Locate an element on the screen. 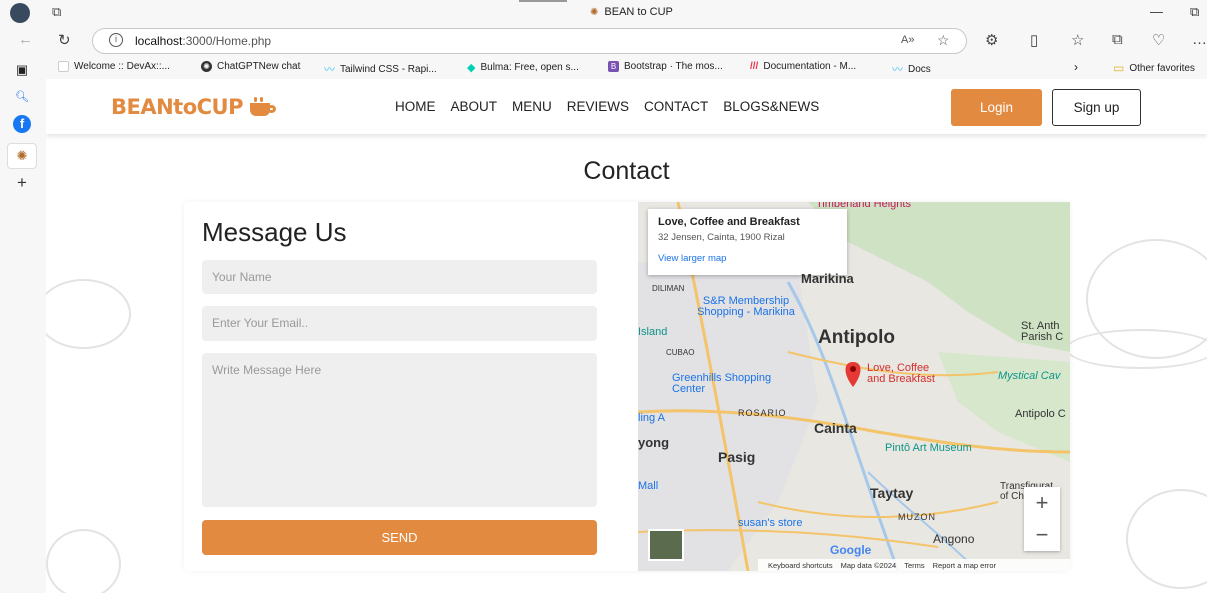 This screenshot has width=1207, height=593. map-data-text: Map data ©2024 is located at coordinates (868, 565).